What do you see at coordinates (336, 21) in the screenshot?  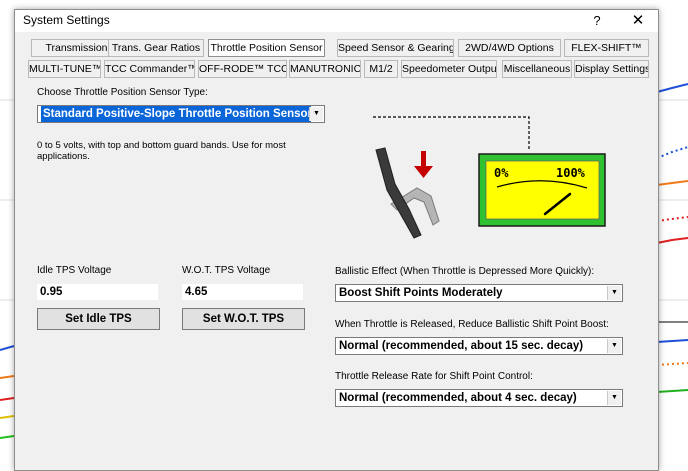 I see `title-bar: System Settings ? ✕` at bounding box center [336, 21].